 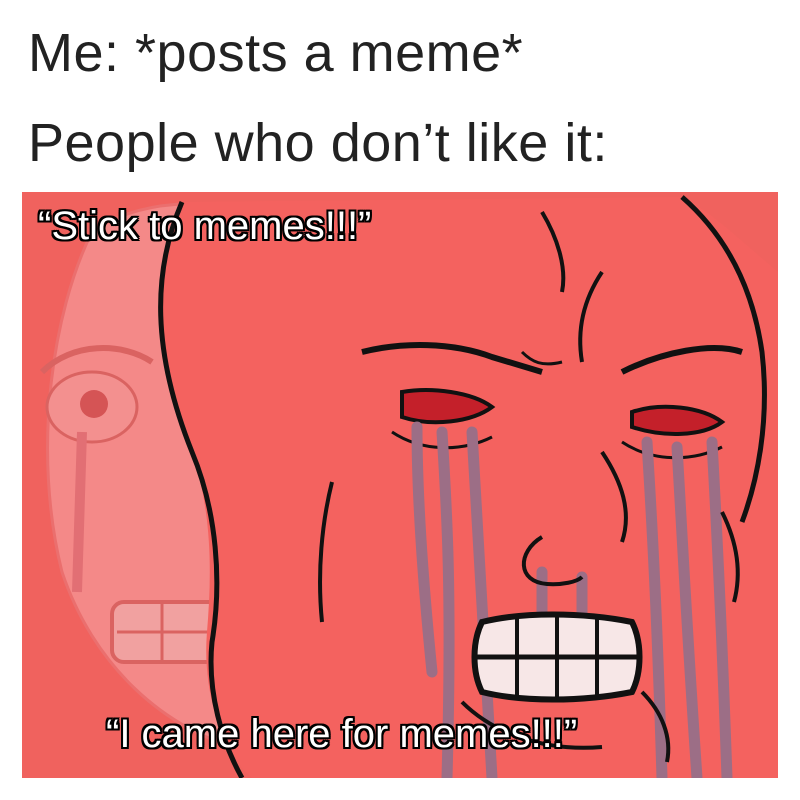 I want to click on bottom-quote-text: “I came here for memes!!!”, so click(x=342, y=734).